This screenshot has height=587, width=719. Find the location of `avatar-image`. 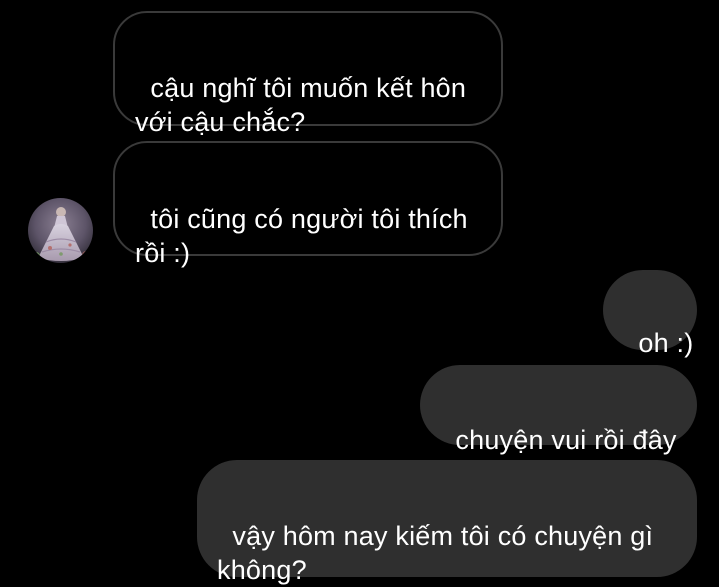

avatar-image is located at coordinates (60, 230).